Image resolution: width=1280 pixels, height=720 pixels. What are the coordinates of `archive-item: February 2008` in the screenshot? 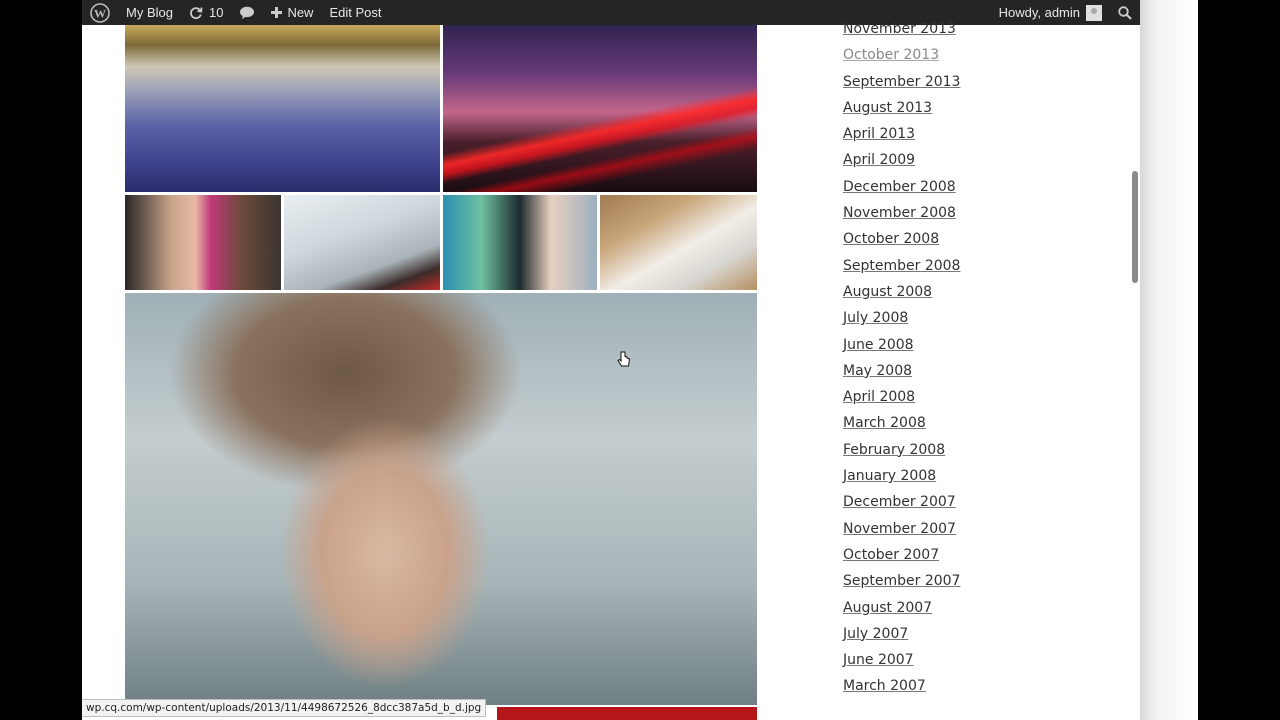 It's located at (943, 450).